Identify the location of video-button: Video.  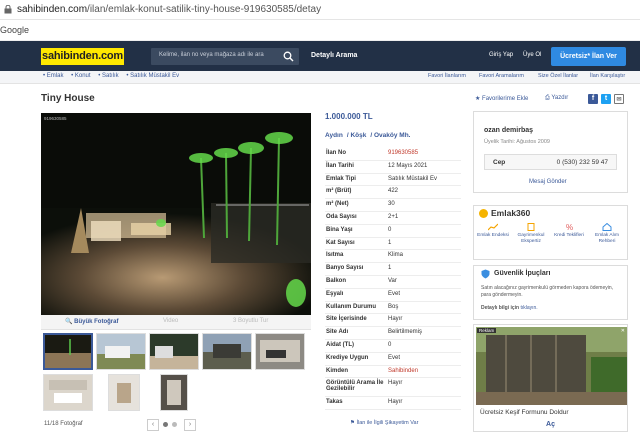
(170, 321).